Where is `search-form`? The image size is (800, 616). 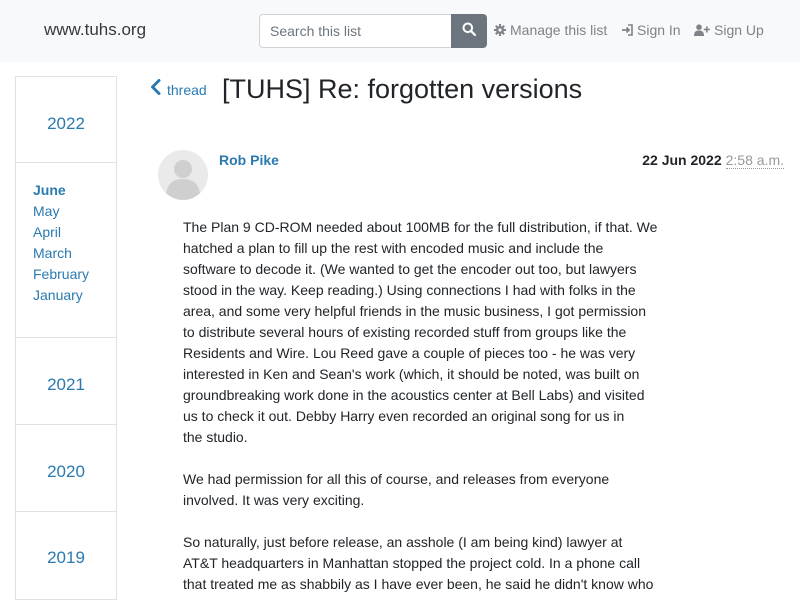 search-form is located at coordinates (373, 31).